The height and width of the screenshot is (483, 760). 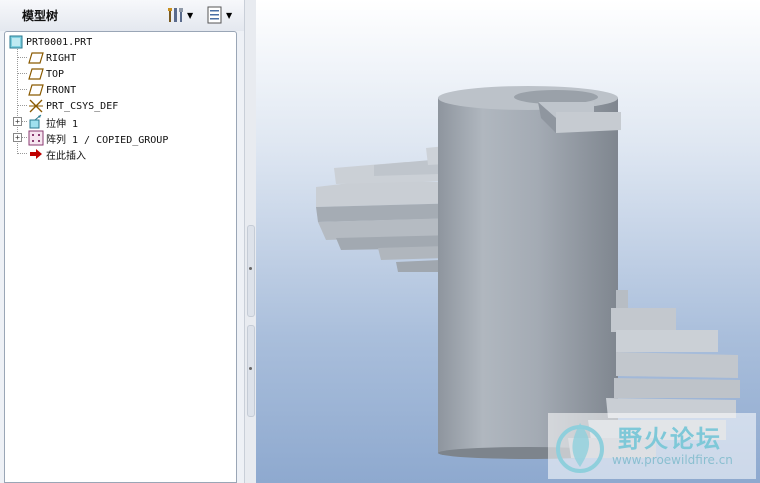 What do you see at coordinates (670, 439) in the screenshot?
I see `watermark-text: 野火论坛` at bounding box center [670, 439].